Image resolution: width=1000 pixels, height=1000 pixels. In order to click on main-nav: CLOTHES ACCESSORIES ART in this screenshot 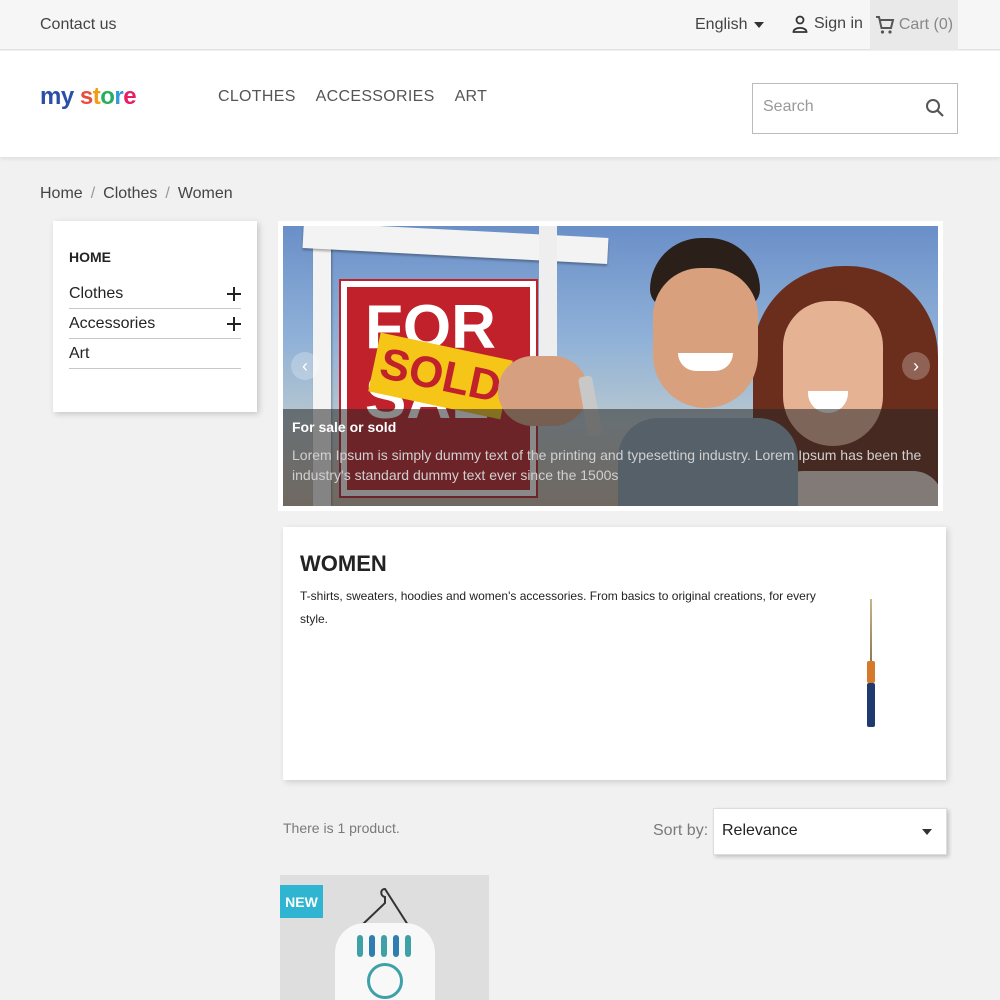, I will do `click(352, 97)`.